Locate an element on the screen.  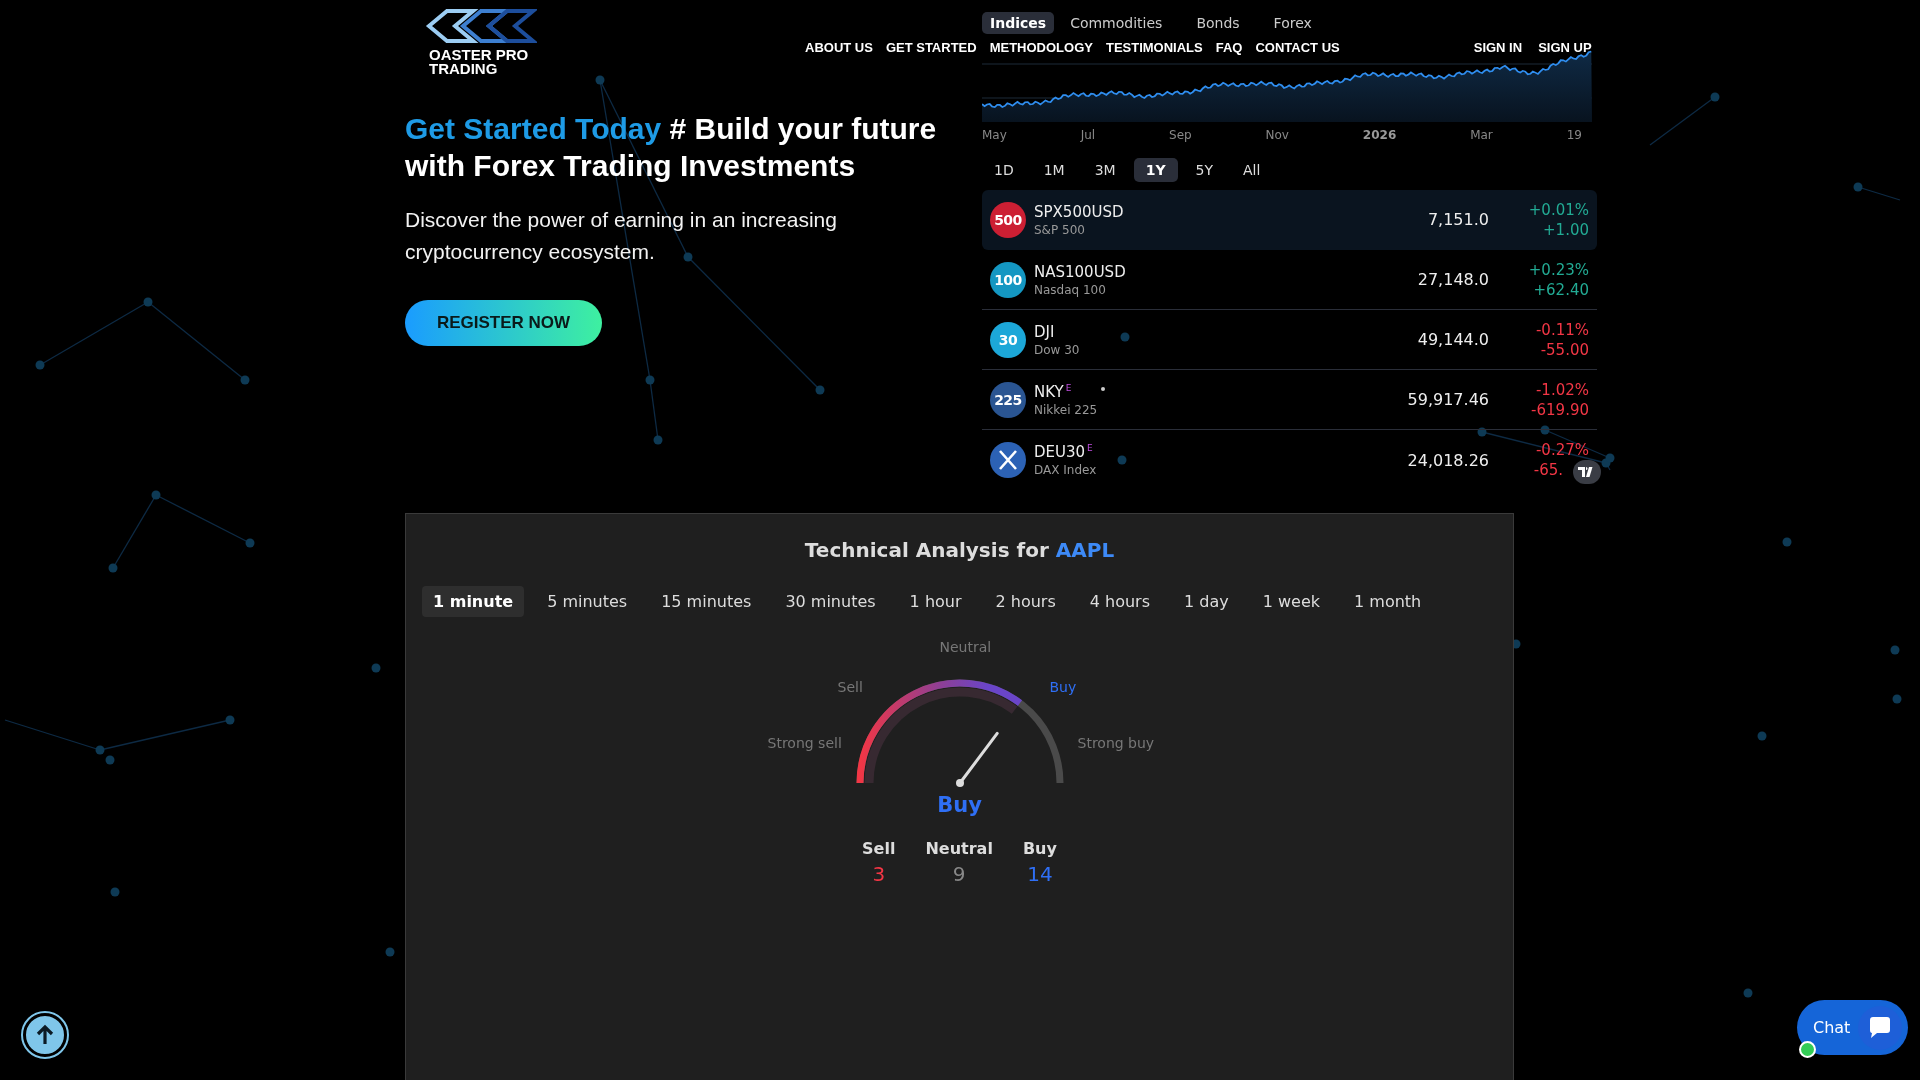
interval-tab: 2 hours is located at coordinates (1025, 601).